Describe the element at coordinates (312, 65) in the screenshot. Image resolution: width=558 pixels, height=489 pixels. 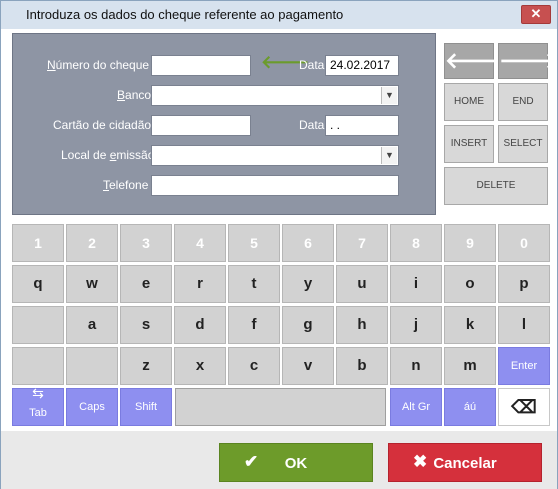
I see `data-label: Data` at that location.